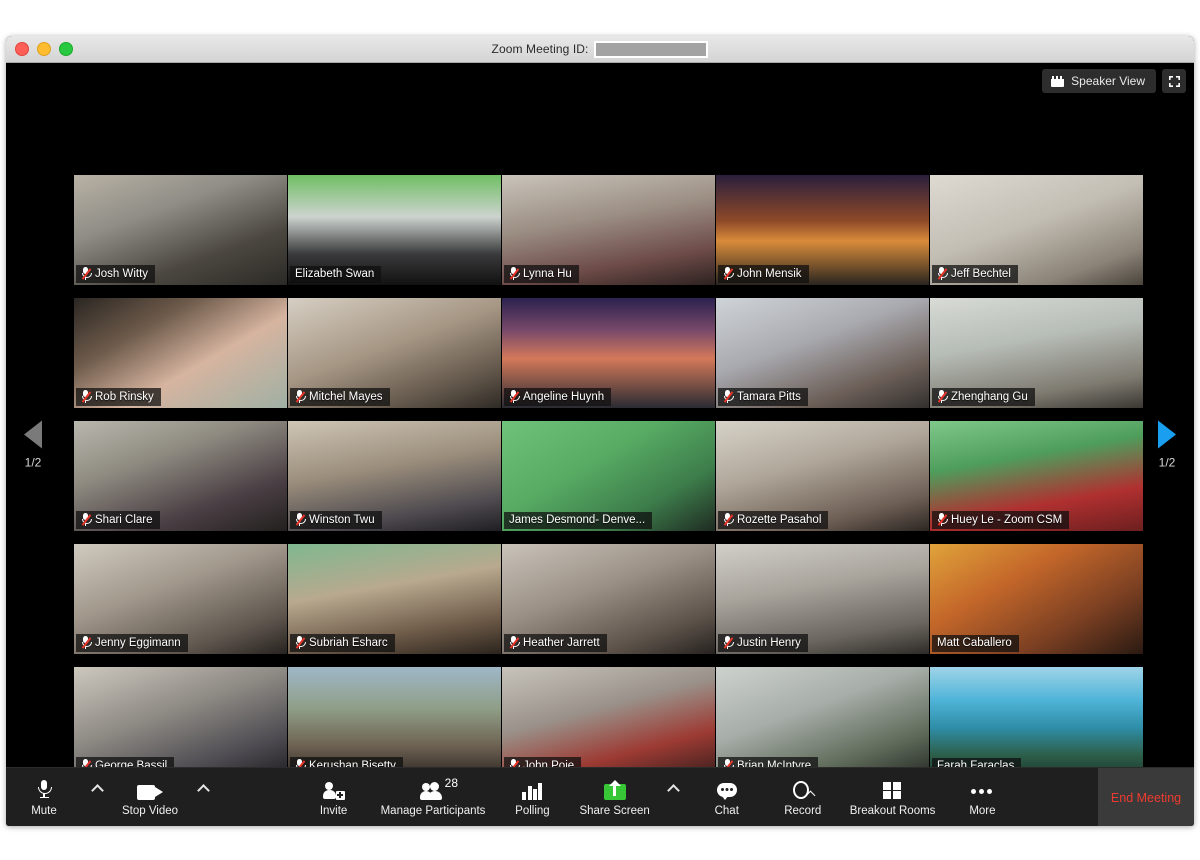 The height and width of the screenshot is (860, 1200). What do you see at coordinates (348, 642) in the screenshot?
I see `participant-name-label: Subriah Esharc` at bounding box center [348, 642].